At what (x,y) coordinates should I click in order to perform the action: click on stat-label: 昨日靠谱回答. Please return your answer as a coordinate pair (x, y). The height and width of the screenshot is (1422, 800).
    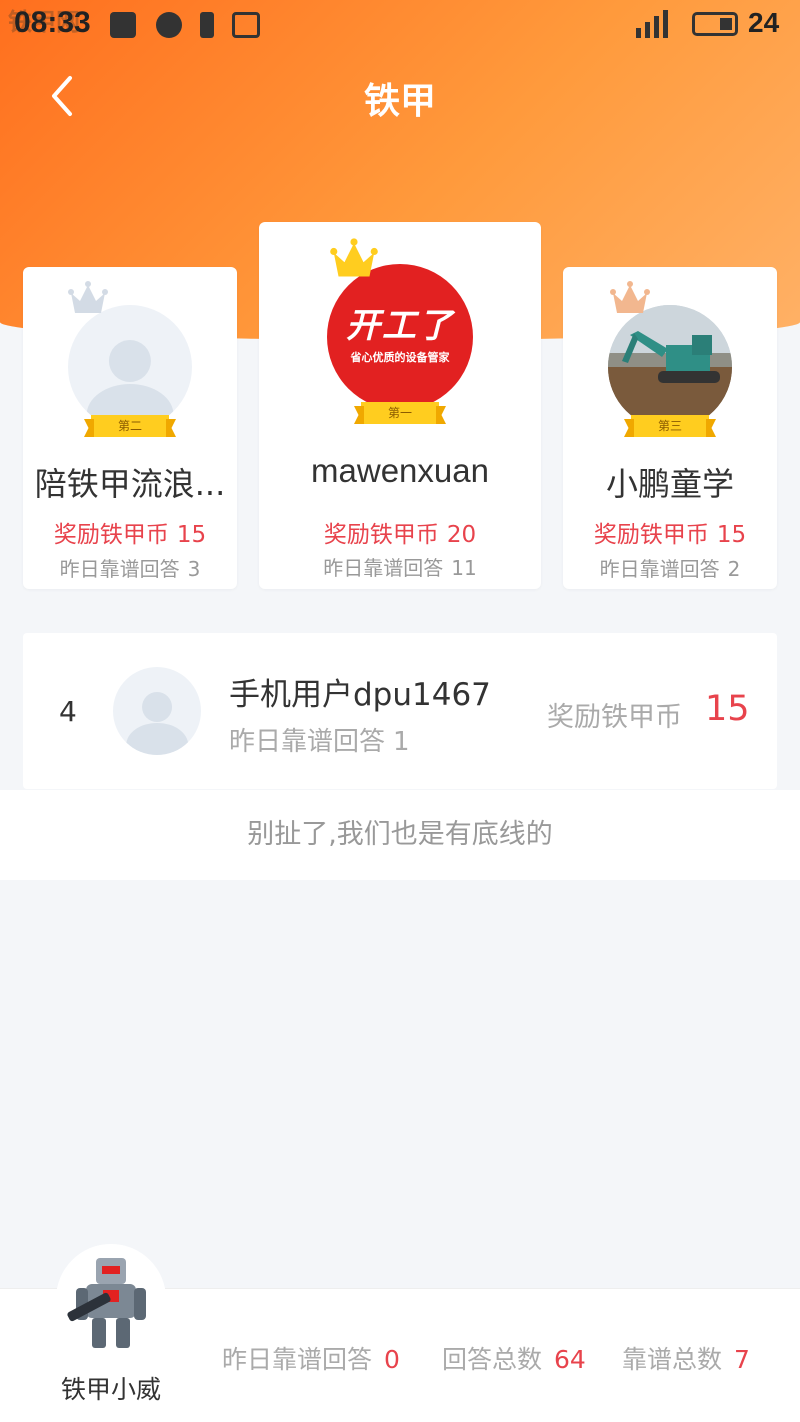
    Looking at the image, I should click on (297, 1359).